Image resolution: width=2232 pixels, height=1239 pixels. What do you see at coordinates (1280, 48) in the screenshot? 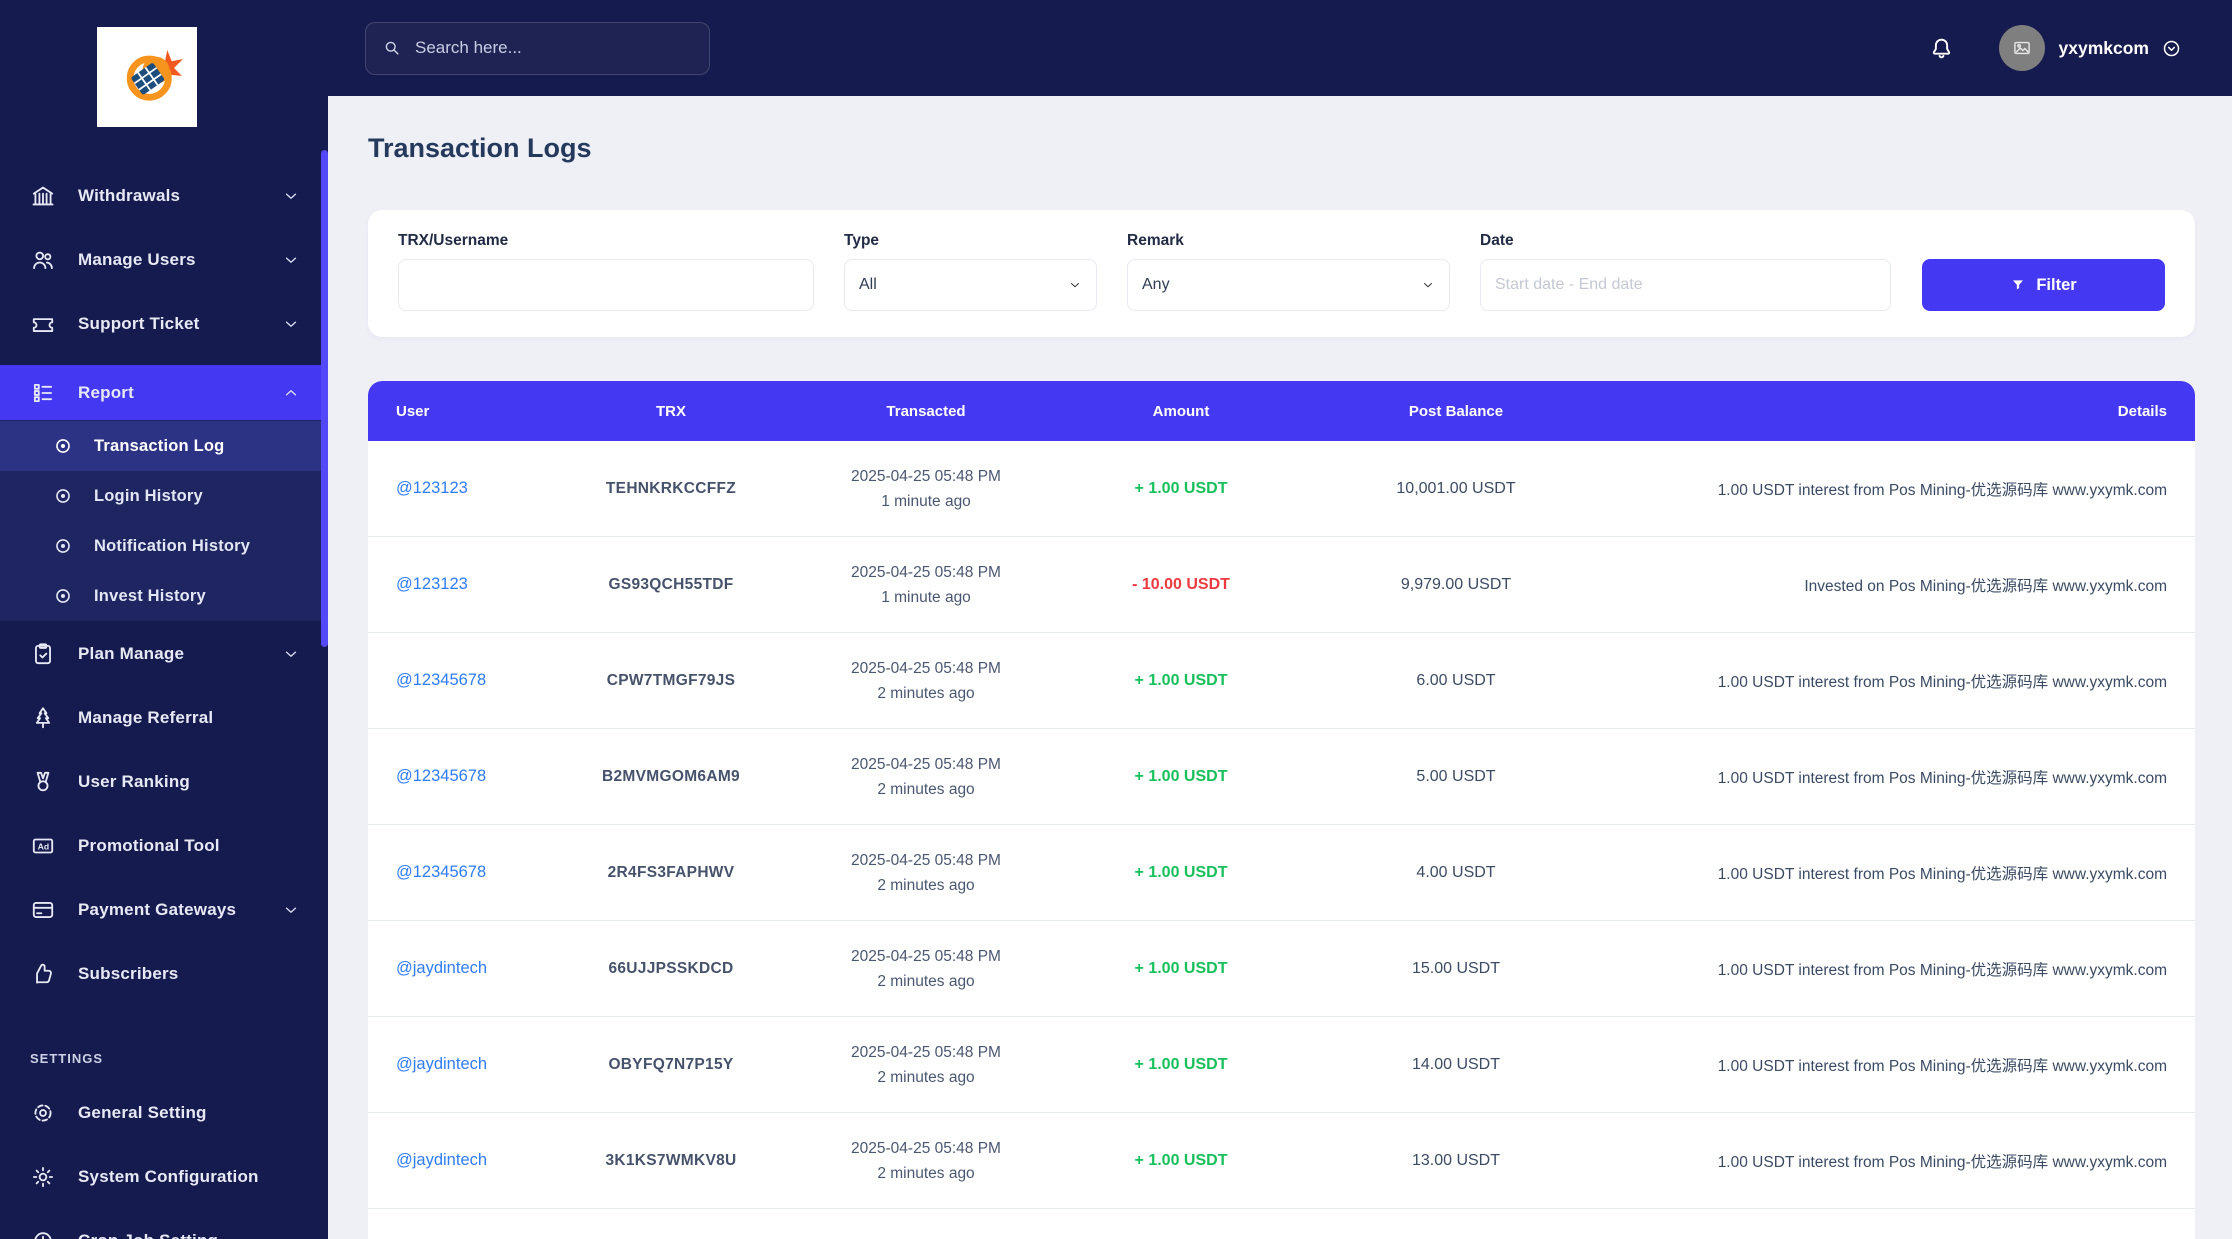
I see `topbar: yxymkcom` at bounding box center [1280, 48].